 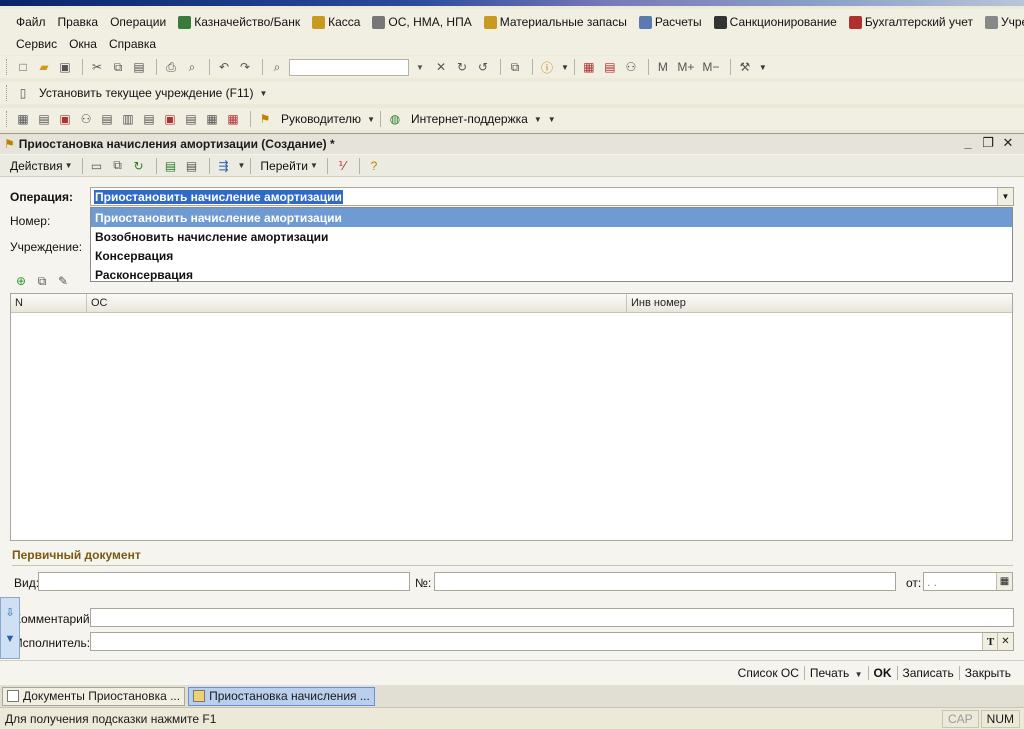 What do you see at coordinates (277, 67) in the screenshot?
I see `search-icon: ⌕` at bounding box center [277, 67].